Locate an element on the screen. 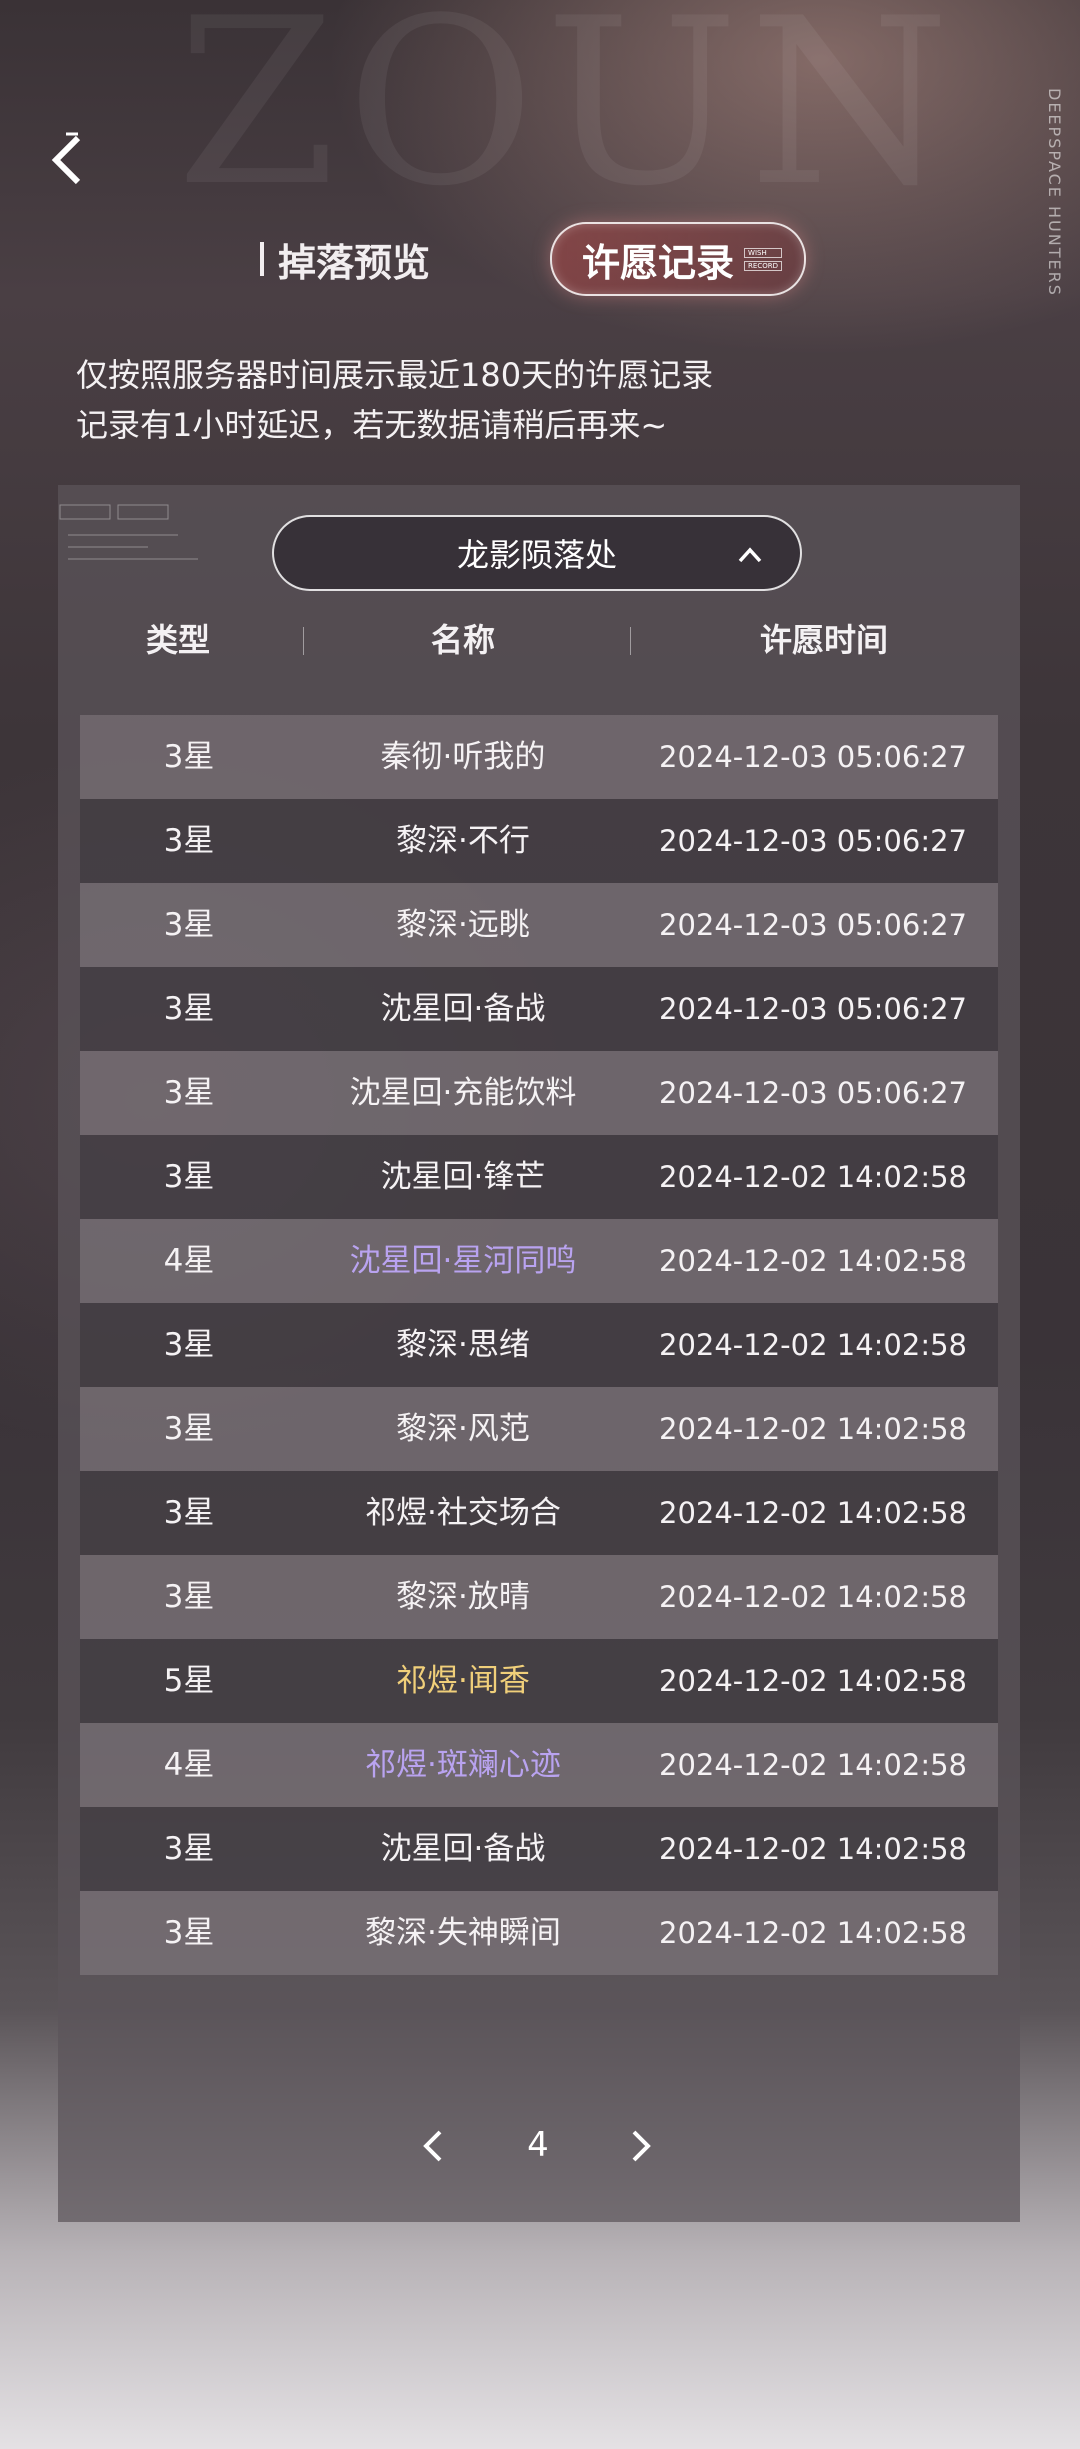  table-row: 3星 沈星回·备战 2024-12-02 14:02:58 is located at coordinates (539, 1849).